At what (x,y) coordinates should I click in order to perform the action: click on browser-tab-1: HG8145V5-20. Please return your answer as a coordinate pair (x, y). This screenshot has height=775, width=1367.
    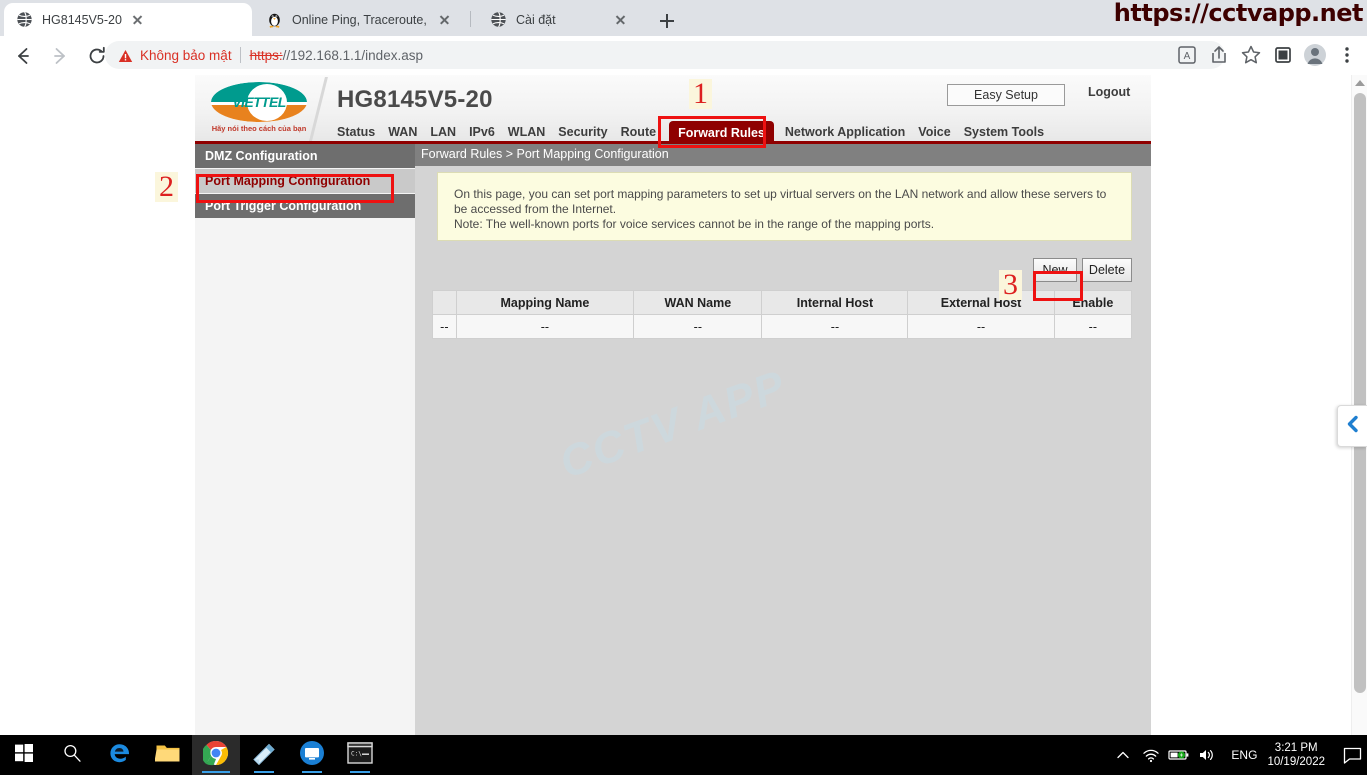
    Looking at the image, I should click on (128, 19).